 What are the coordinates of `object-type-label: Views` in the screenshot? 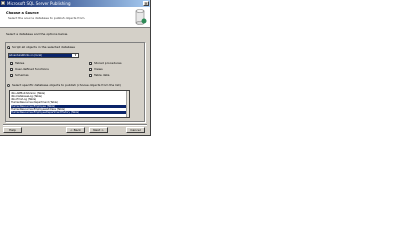 It's located at (98, 69).